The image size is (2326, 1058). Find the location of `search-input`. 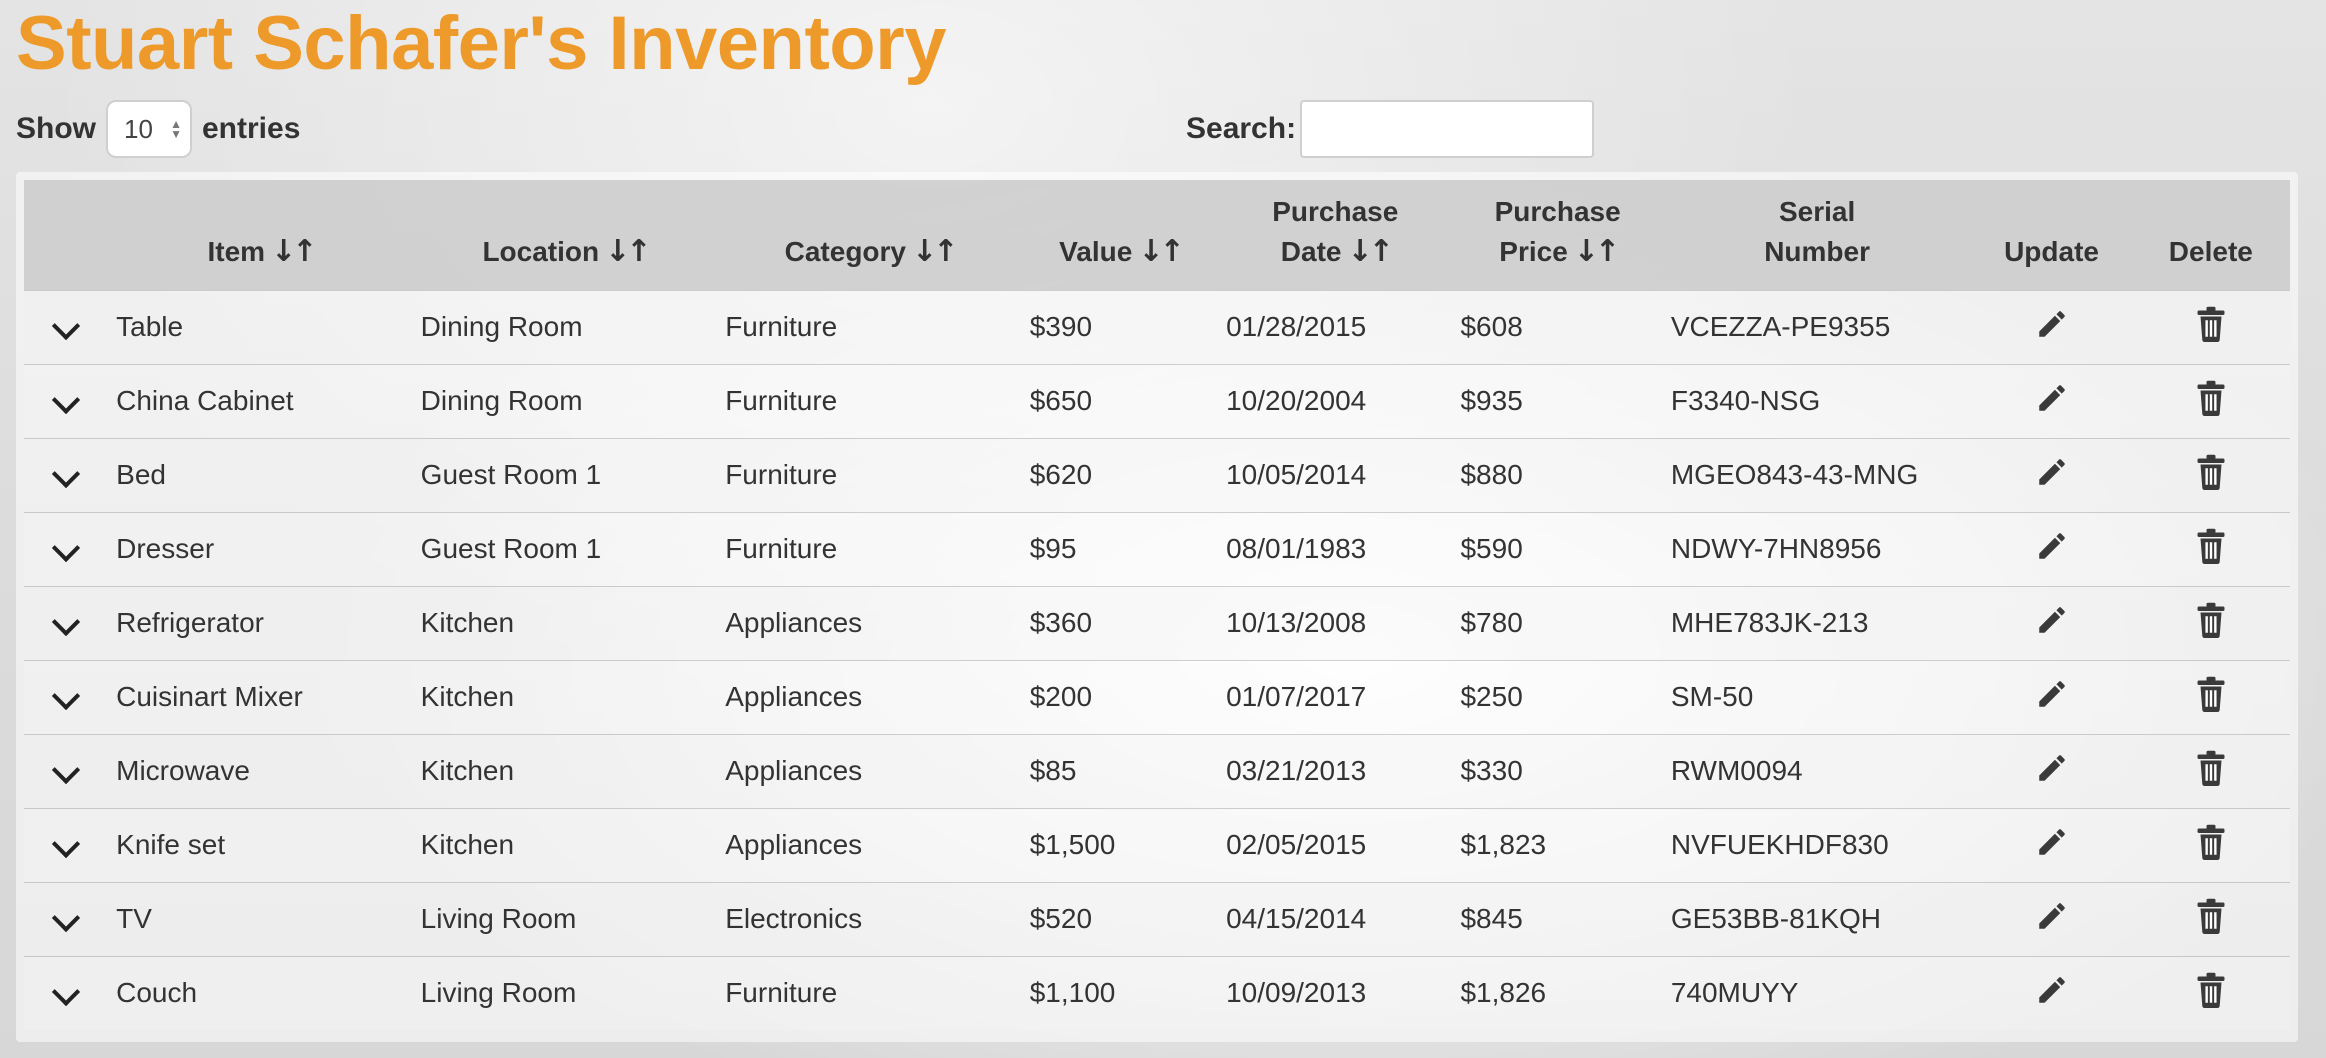

search-input is located at coordinates (1447, 129).